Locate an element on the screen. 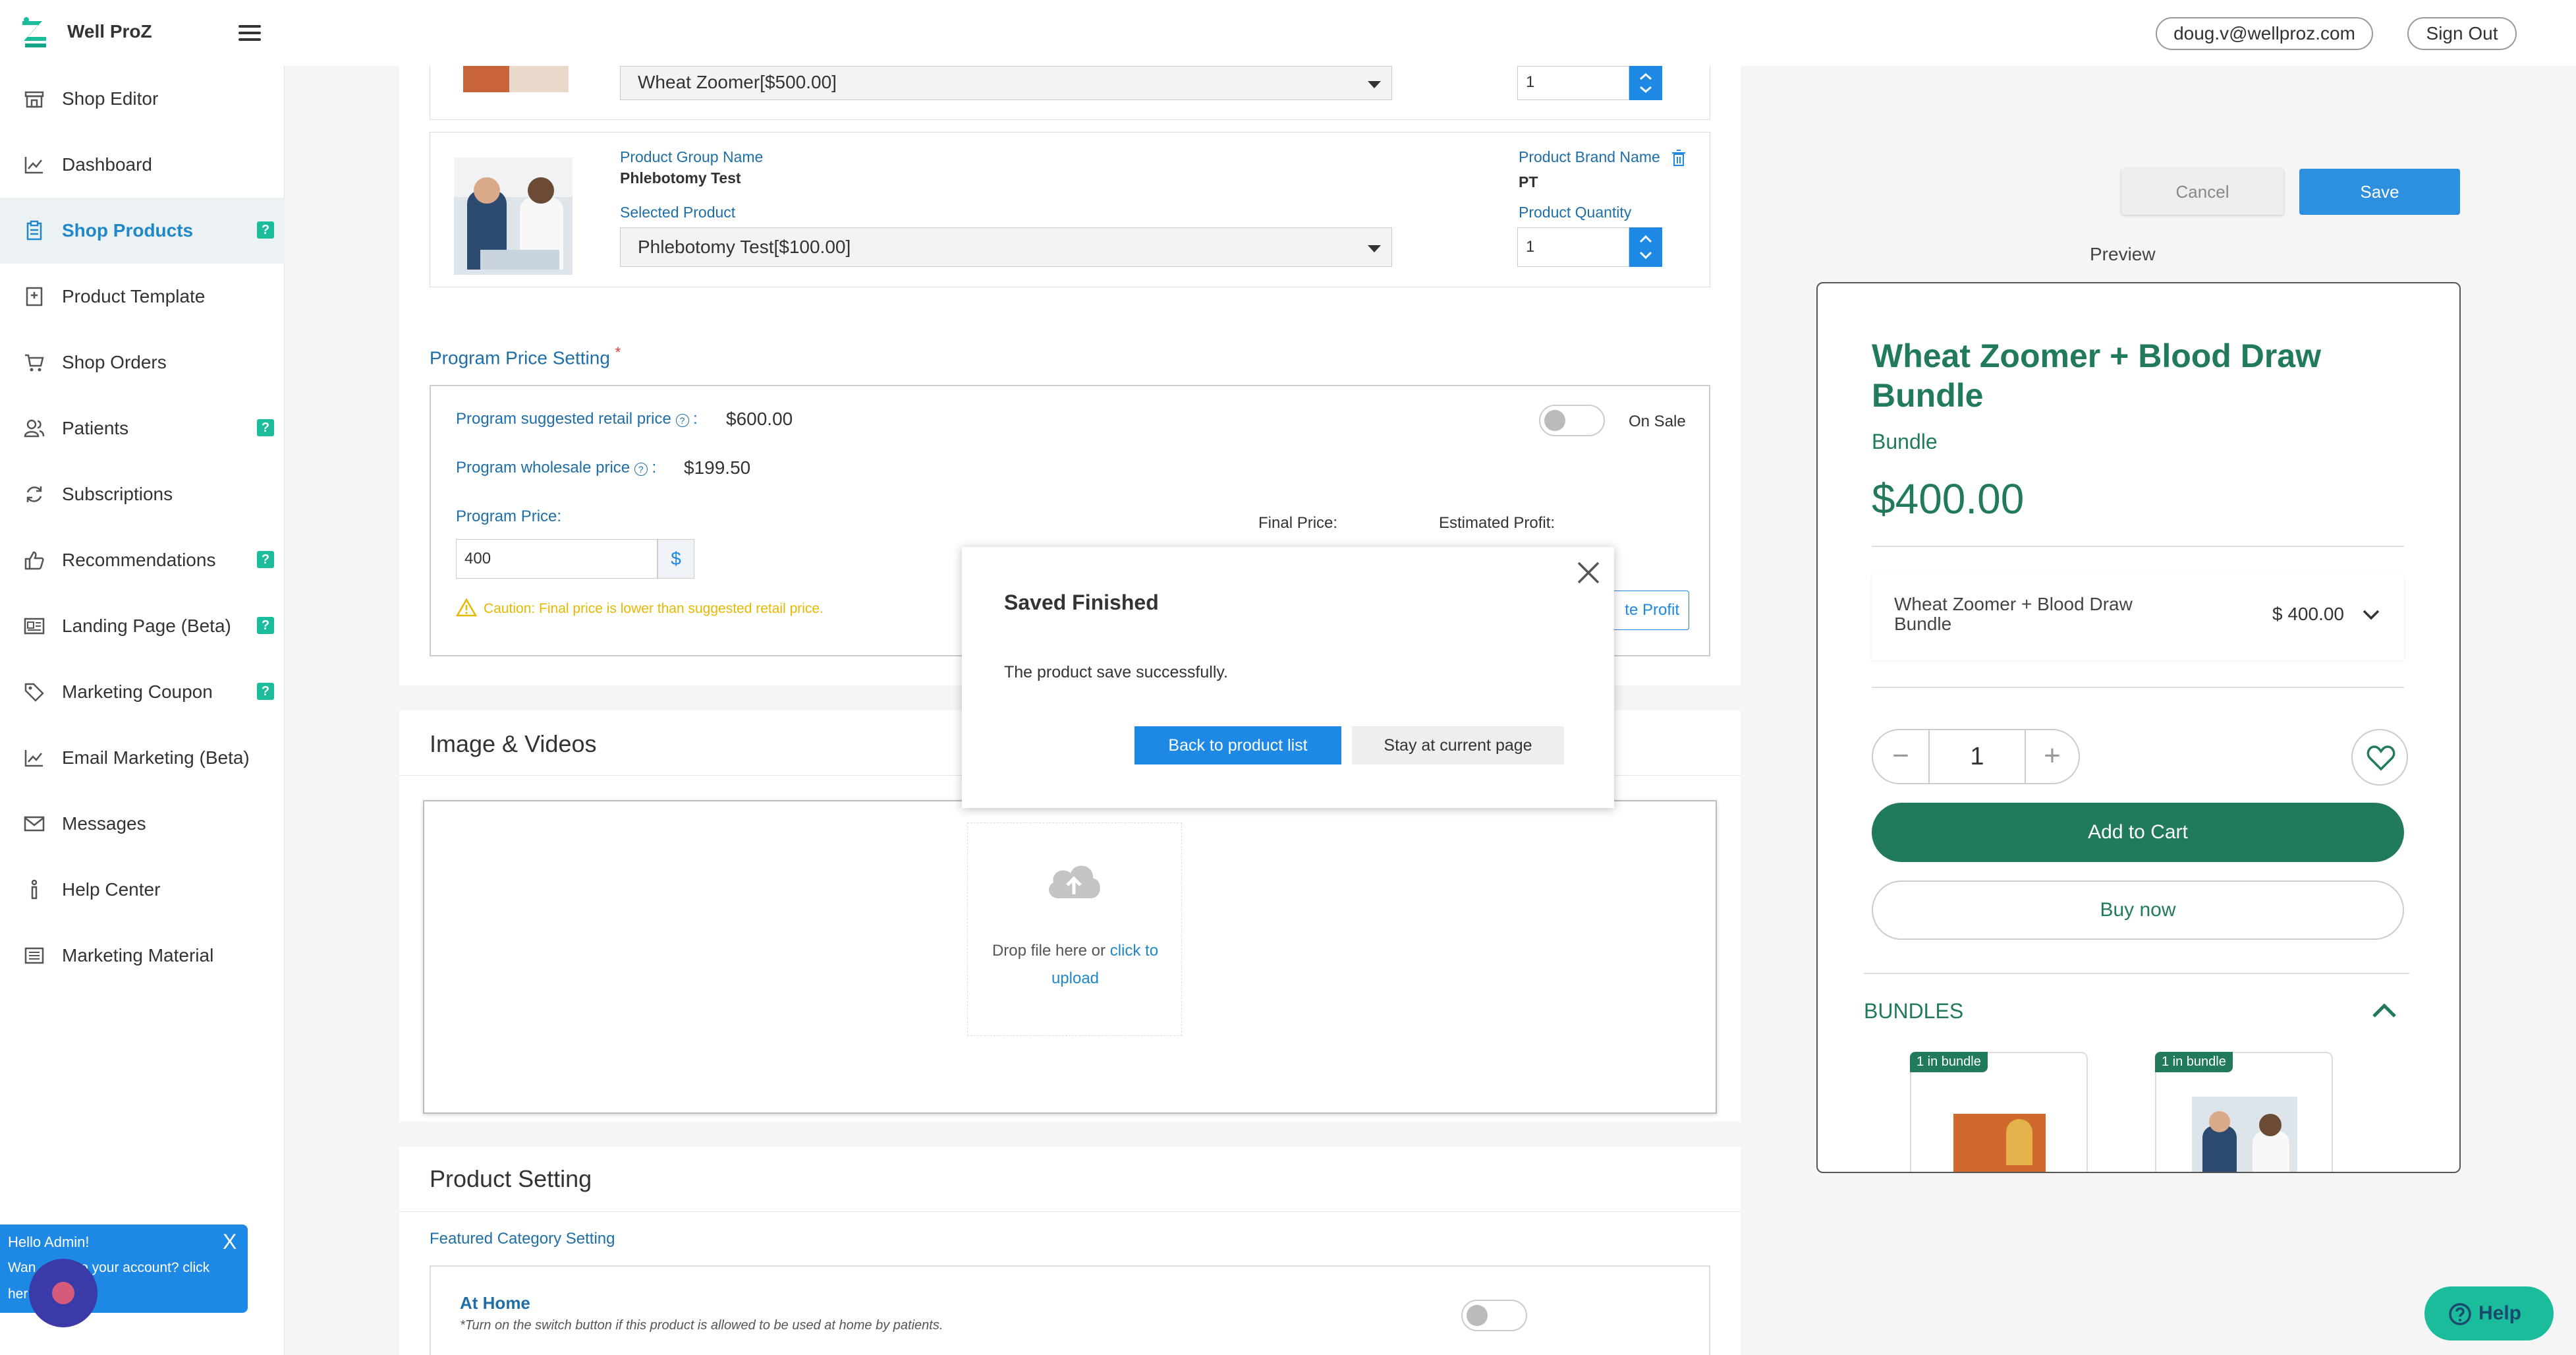 This screenshot has width=2576, height=1355. sidebar-item-shop-products: Shop Products ? is located at coordinates (142, 231).